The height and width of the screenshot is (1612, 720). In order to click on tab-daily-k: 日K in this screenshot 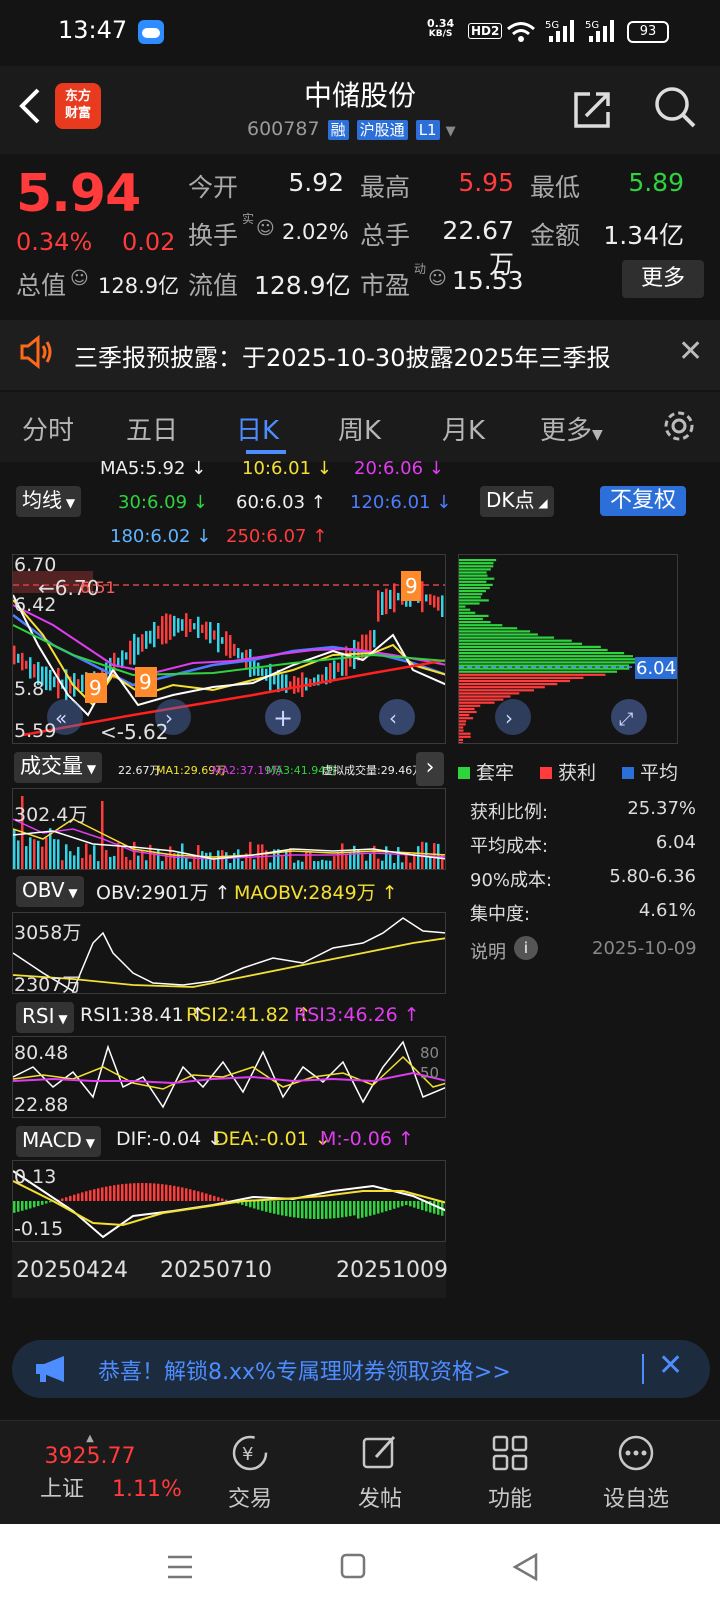, I will do `click(257, 428)`.